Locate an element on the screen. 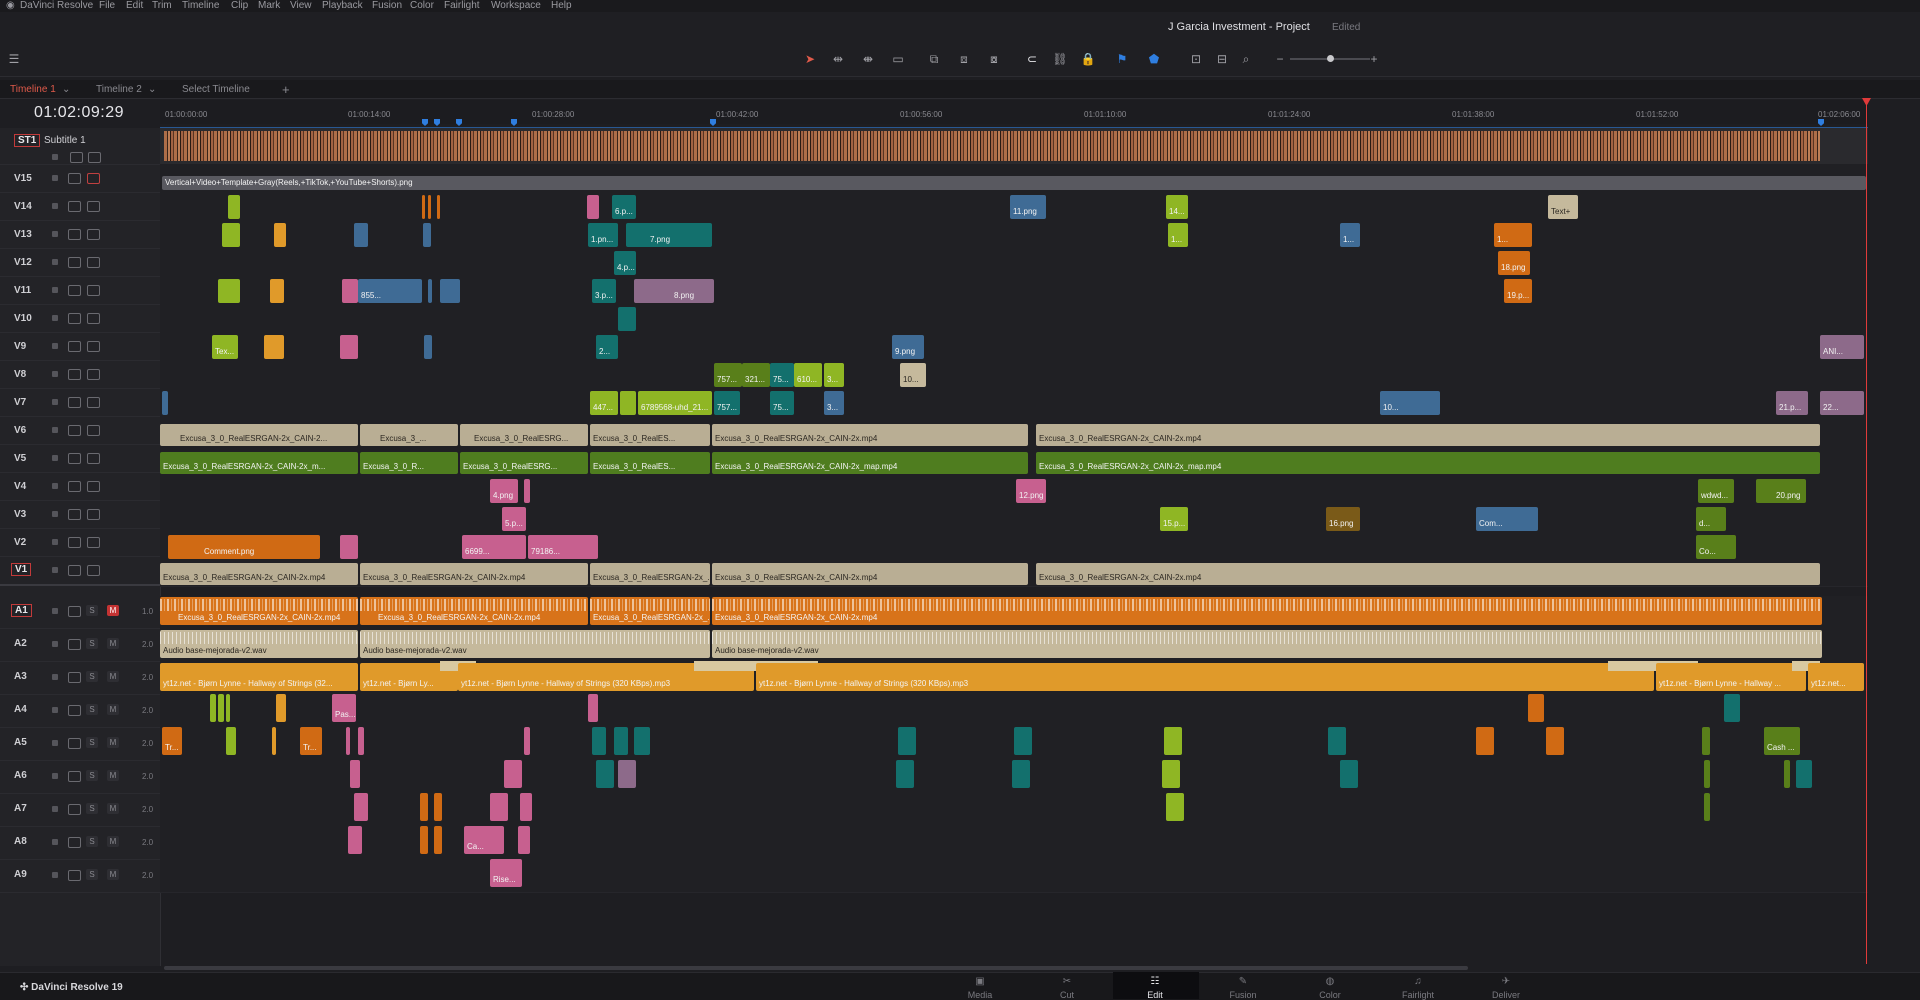  track-header-v11: V11 is located at coordinates (80, 290).